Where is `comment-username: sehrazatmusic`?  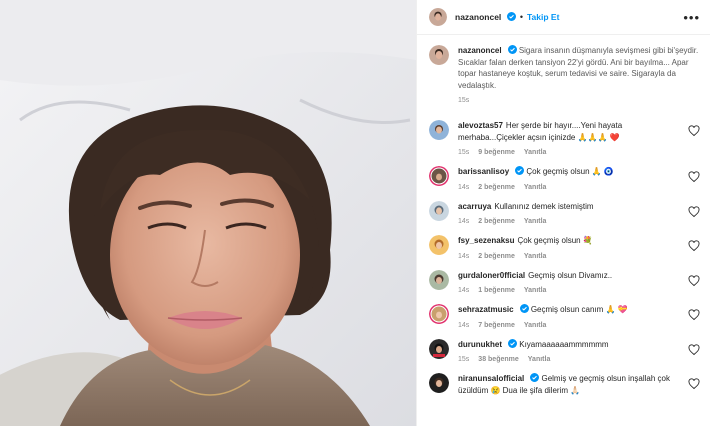 comment-username: sehrazatmusic is located at coordinates (486, 309).